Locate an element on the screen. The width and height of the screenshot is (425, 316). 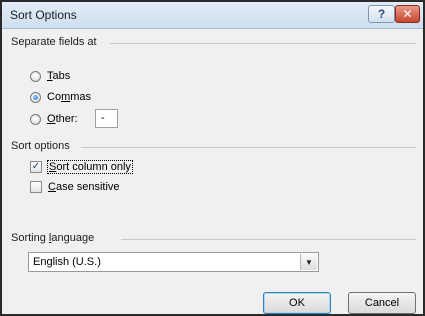
separate-fields-label: Separate fields at is located at coordinates (54, 42).